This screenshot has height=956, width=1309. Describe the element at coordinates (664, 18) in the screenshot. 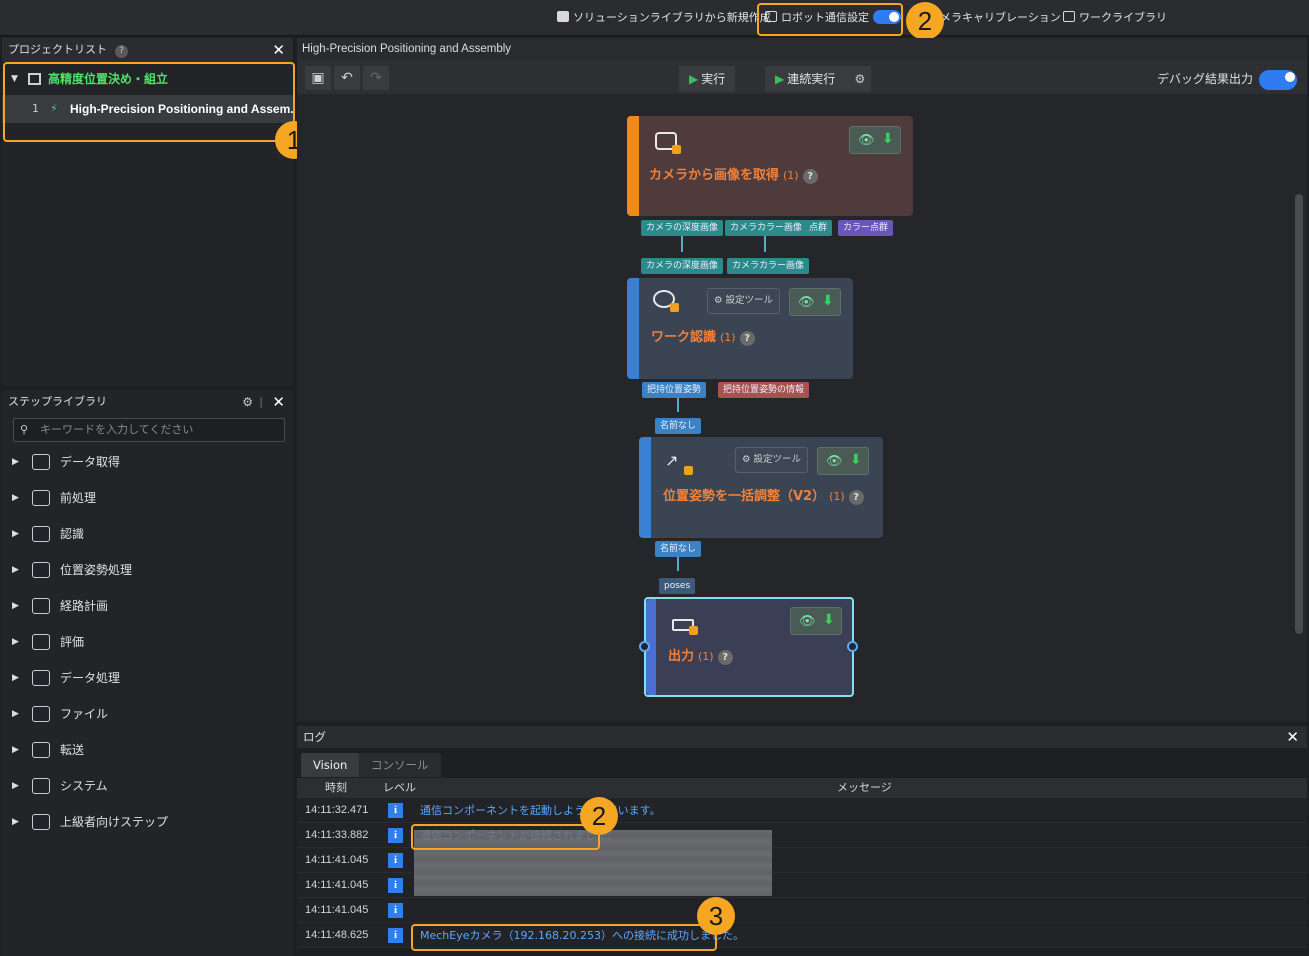

I see `new-from-library-button: ソリューションライブラリから新規作成` at that location.